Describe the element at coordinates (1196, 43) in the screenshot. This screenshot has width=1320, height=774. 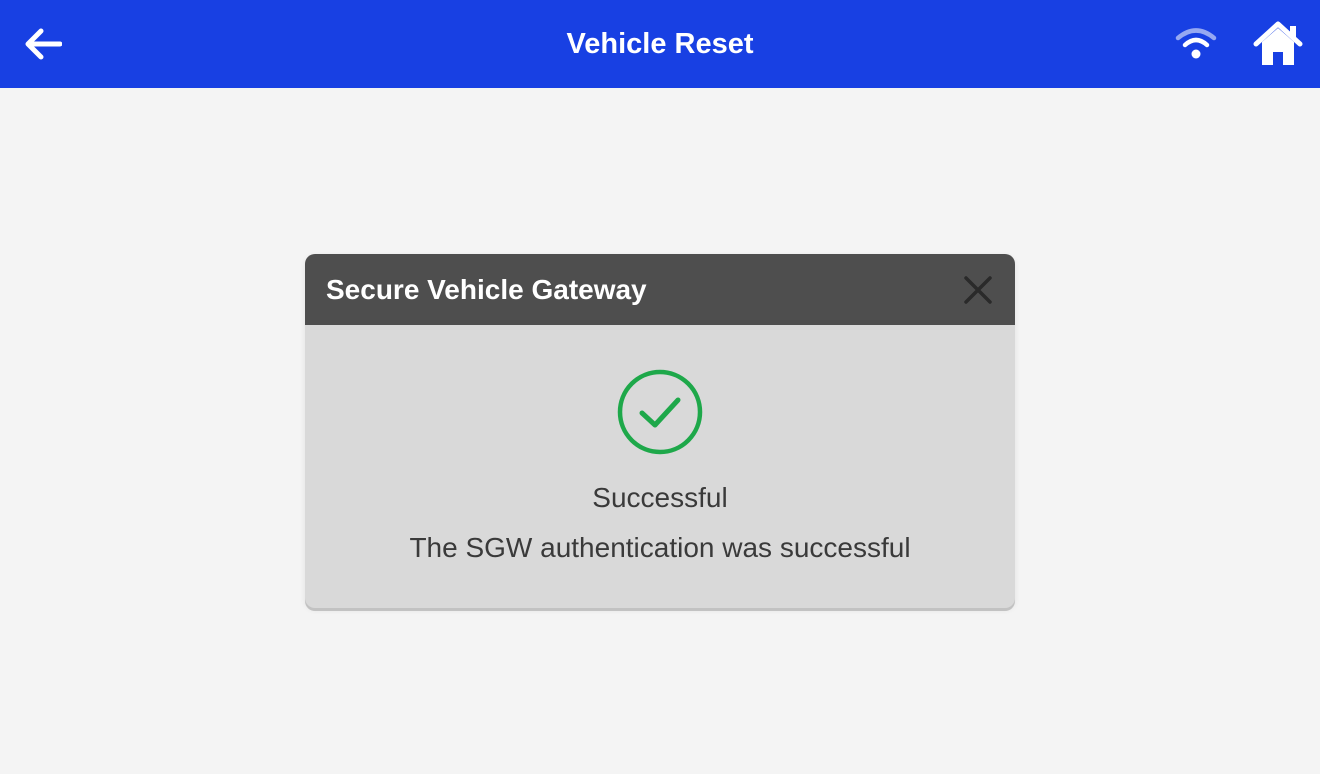
I see `wifi-icon` at that location.